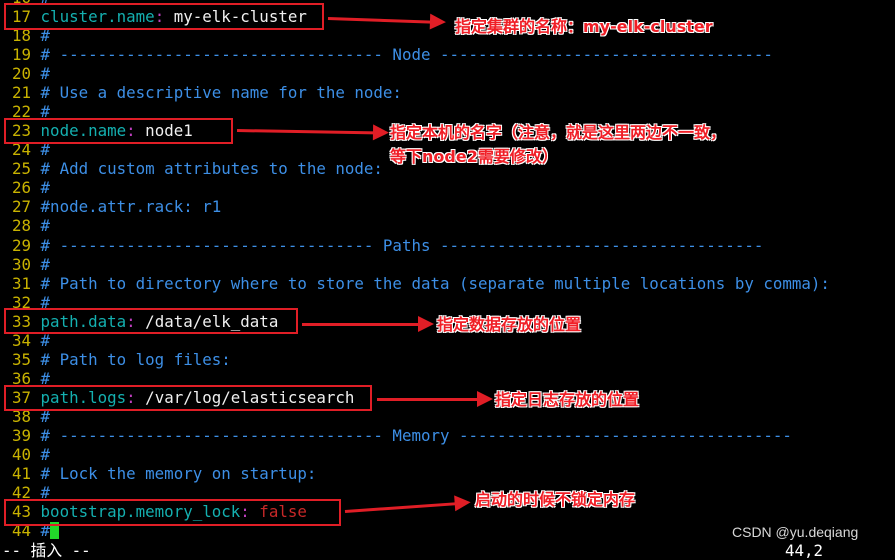  I want to click on annotation-node-name: 指定本机的名字（注意，就是这里两边不一致， 等下node2需要修改）, so click(558, 144).